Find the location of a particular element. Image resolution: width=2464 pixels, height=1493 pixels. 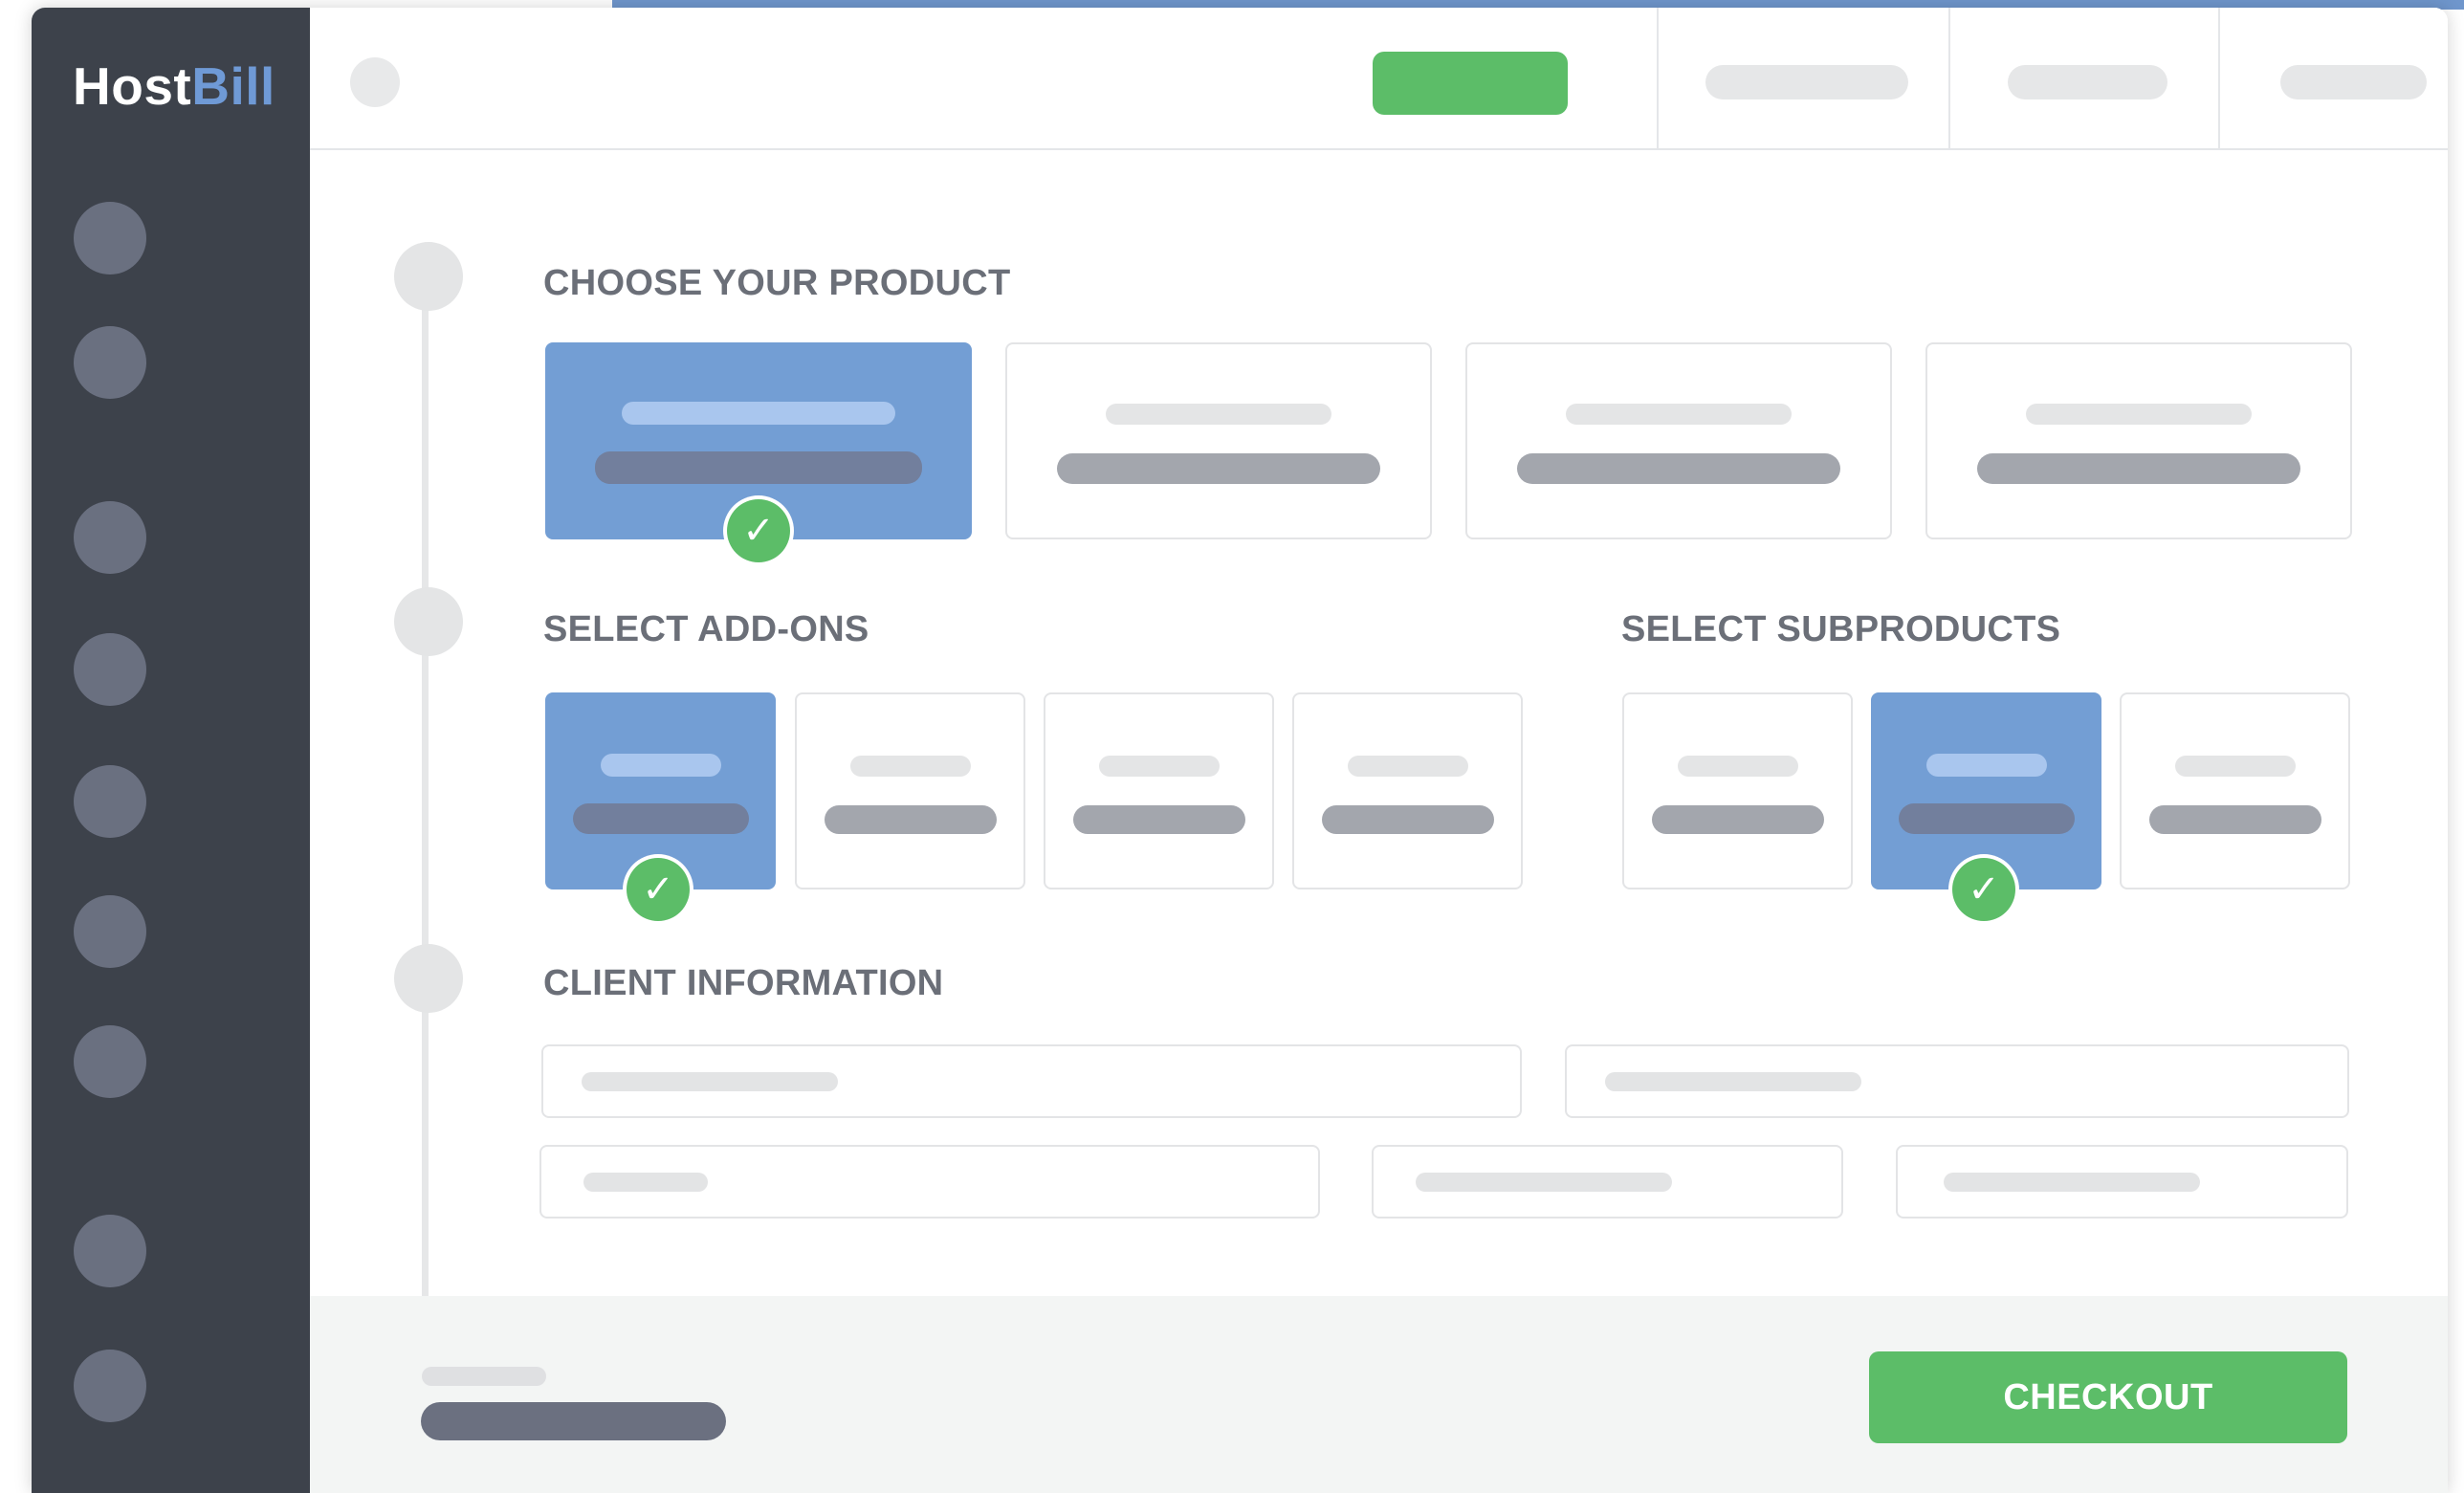

step-marker-client is located at coordinates (428, 978).